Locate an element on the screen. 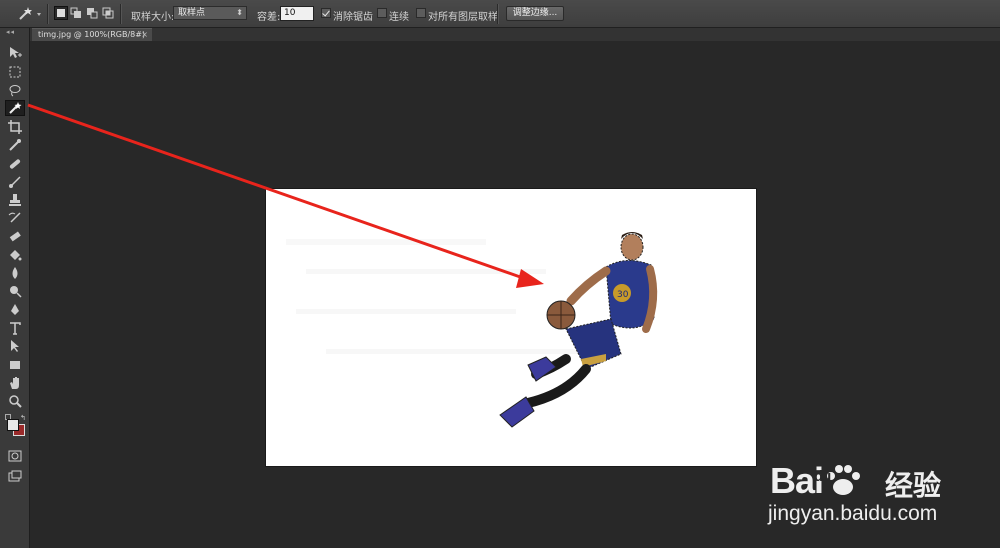 The height and width of the screenshot is (548, 1000). updown-arrow-icon: ⬍ is located at coordinates (239, 12).